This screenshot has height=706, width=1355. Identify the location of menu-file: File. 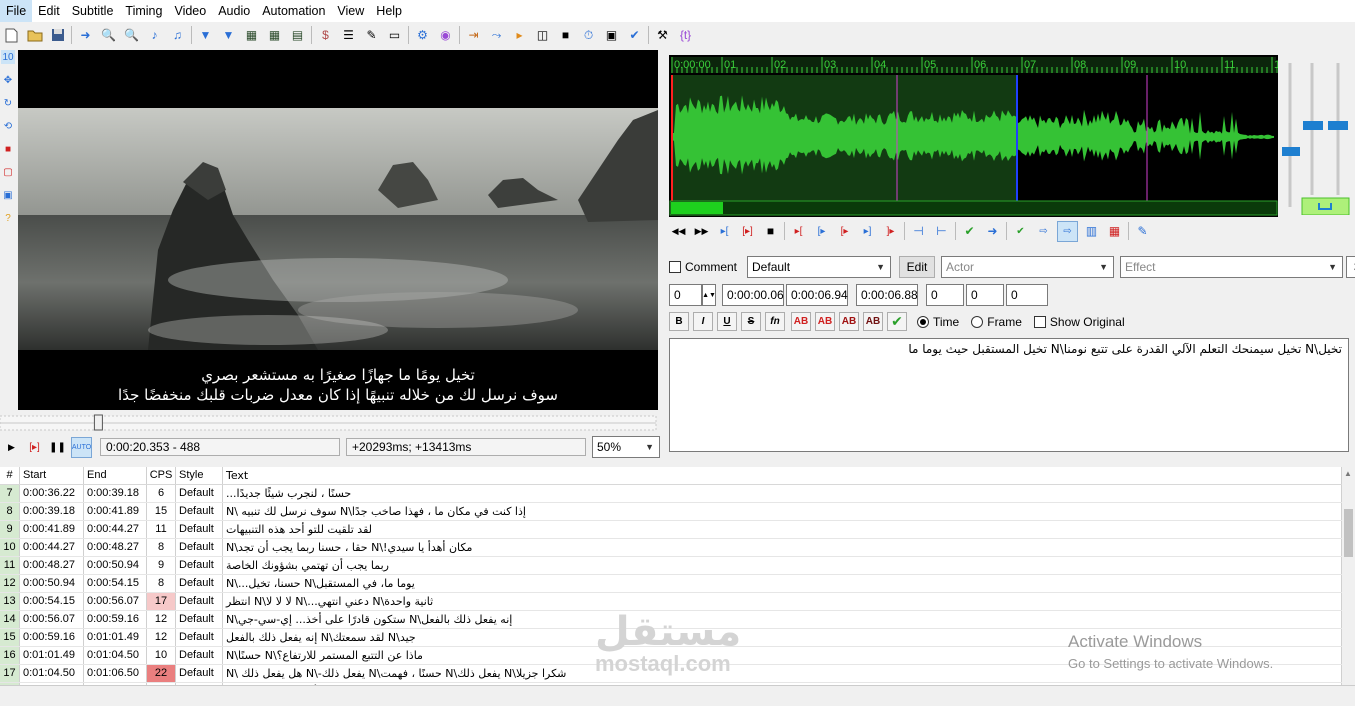
(16, 11).